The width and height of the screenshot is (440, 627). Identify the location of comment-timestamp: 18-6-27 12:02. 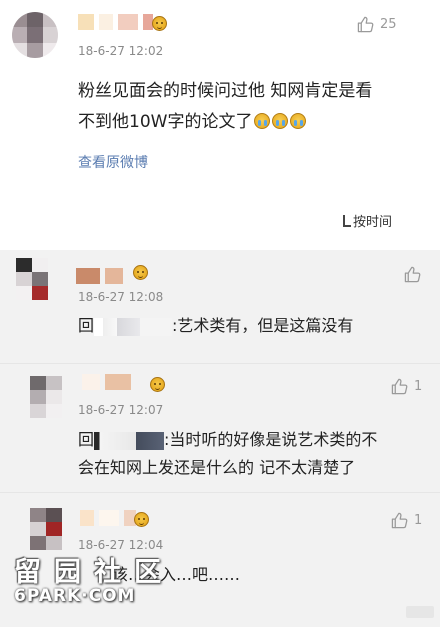
(121, 51).